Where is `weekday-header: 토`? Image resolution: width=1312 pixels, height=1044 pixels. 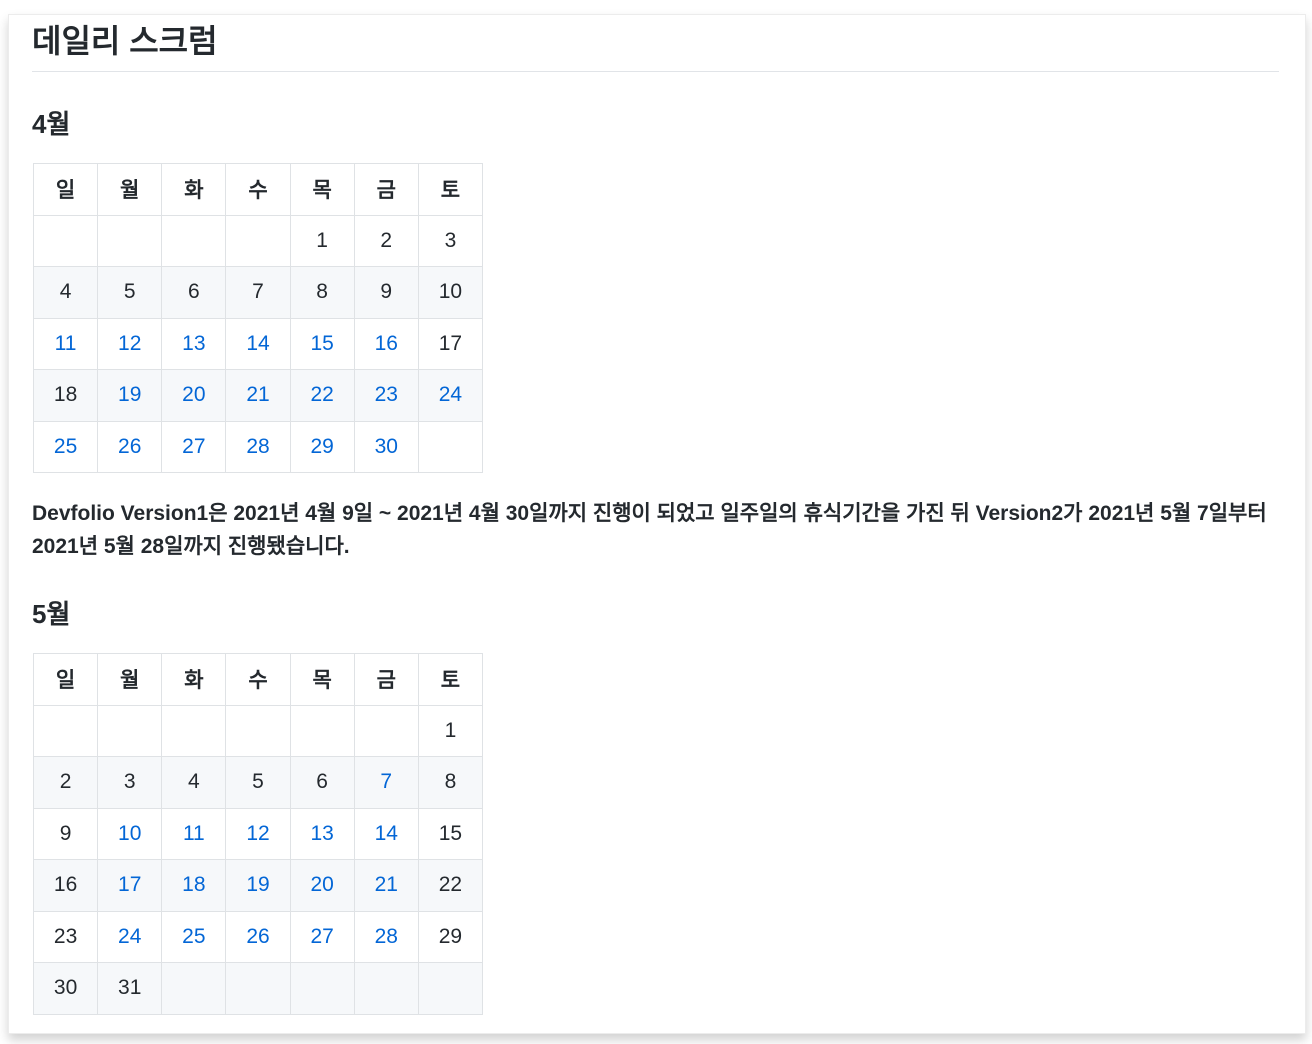 weekday-header: 토 is located at coordinates (450, 679).